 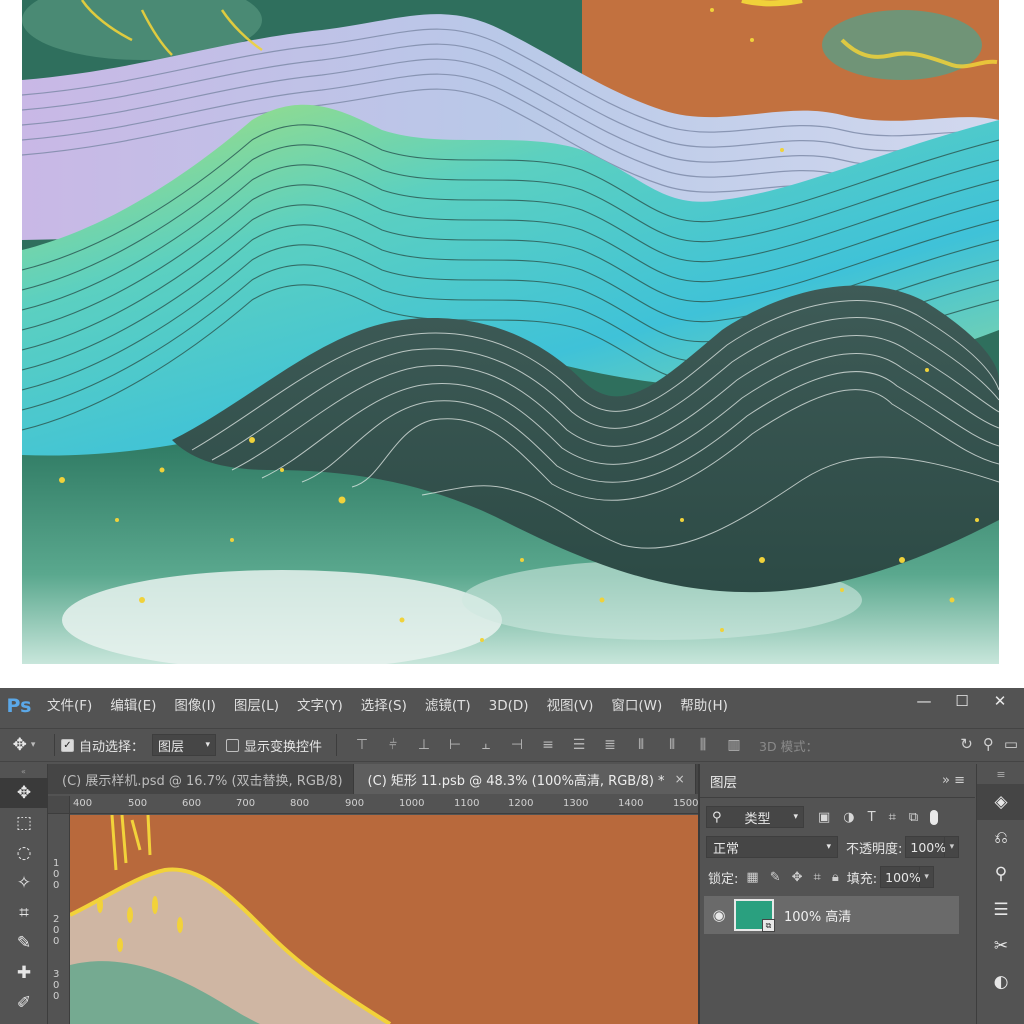 I want to click on crop-tool-icon: ⌗, so click(x=24, y=913).